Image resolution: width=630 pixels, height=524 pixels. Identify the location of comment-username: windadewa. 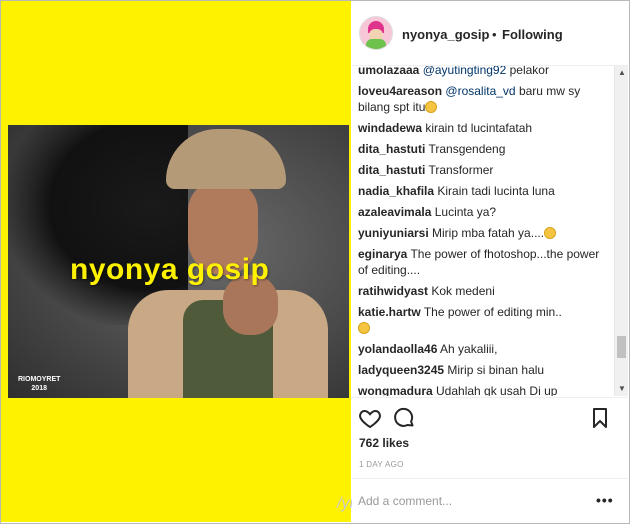
(390, 128).